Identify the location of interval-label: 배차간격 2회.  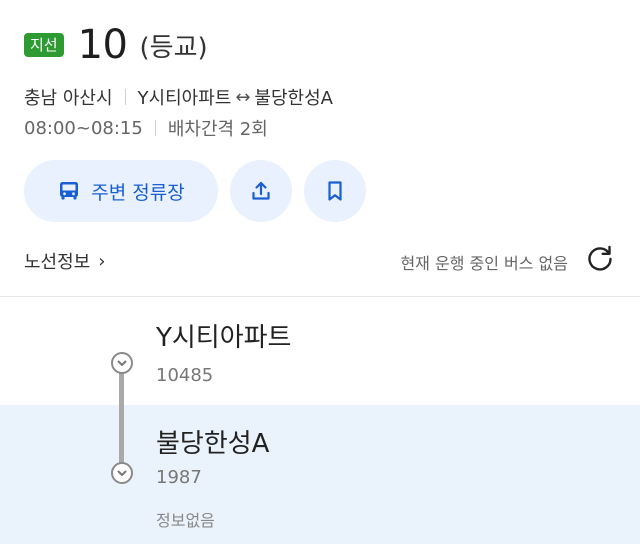
(217, 129).